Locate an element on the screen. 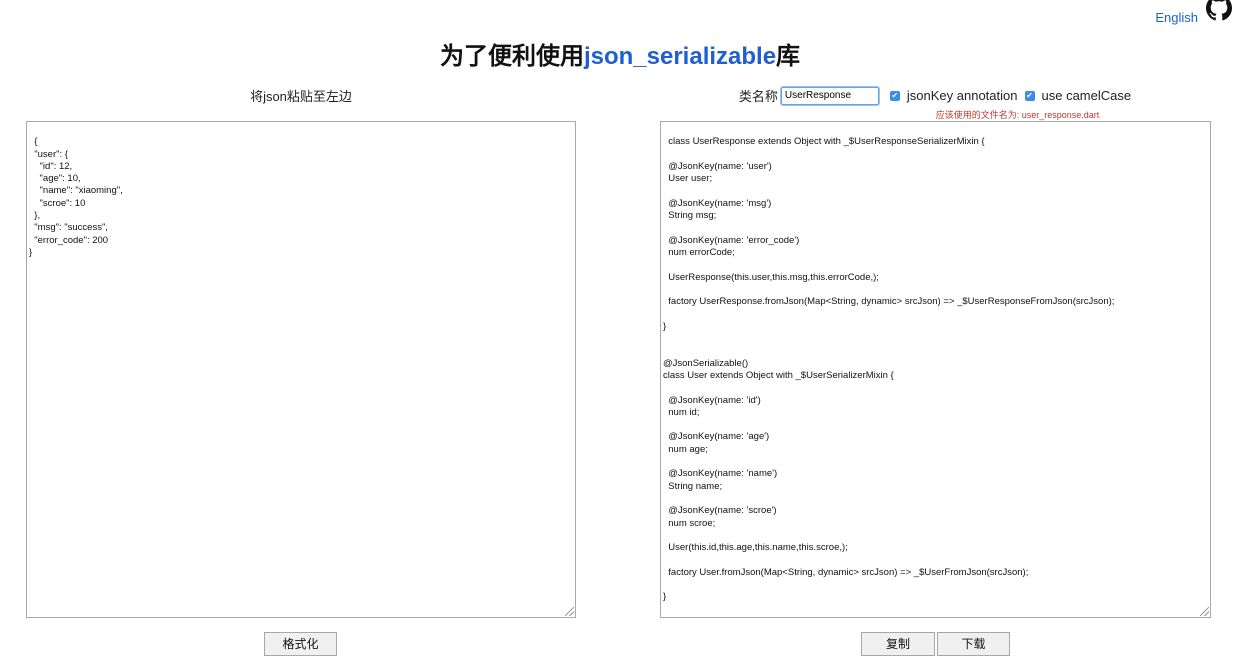 Image resolution: width=1240 pixels, height=666 pixels. options-row: 类名称 ✔ jsonKey annotation ✔ use camelCase is located at coordinates (935, 95).